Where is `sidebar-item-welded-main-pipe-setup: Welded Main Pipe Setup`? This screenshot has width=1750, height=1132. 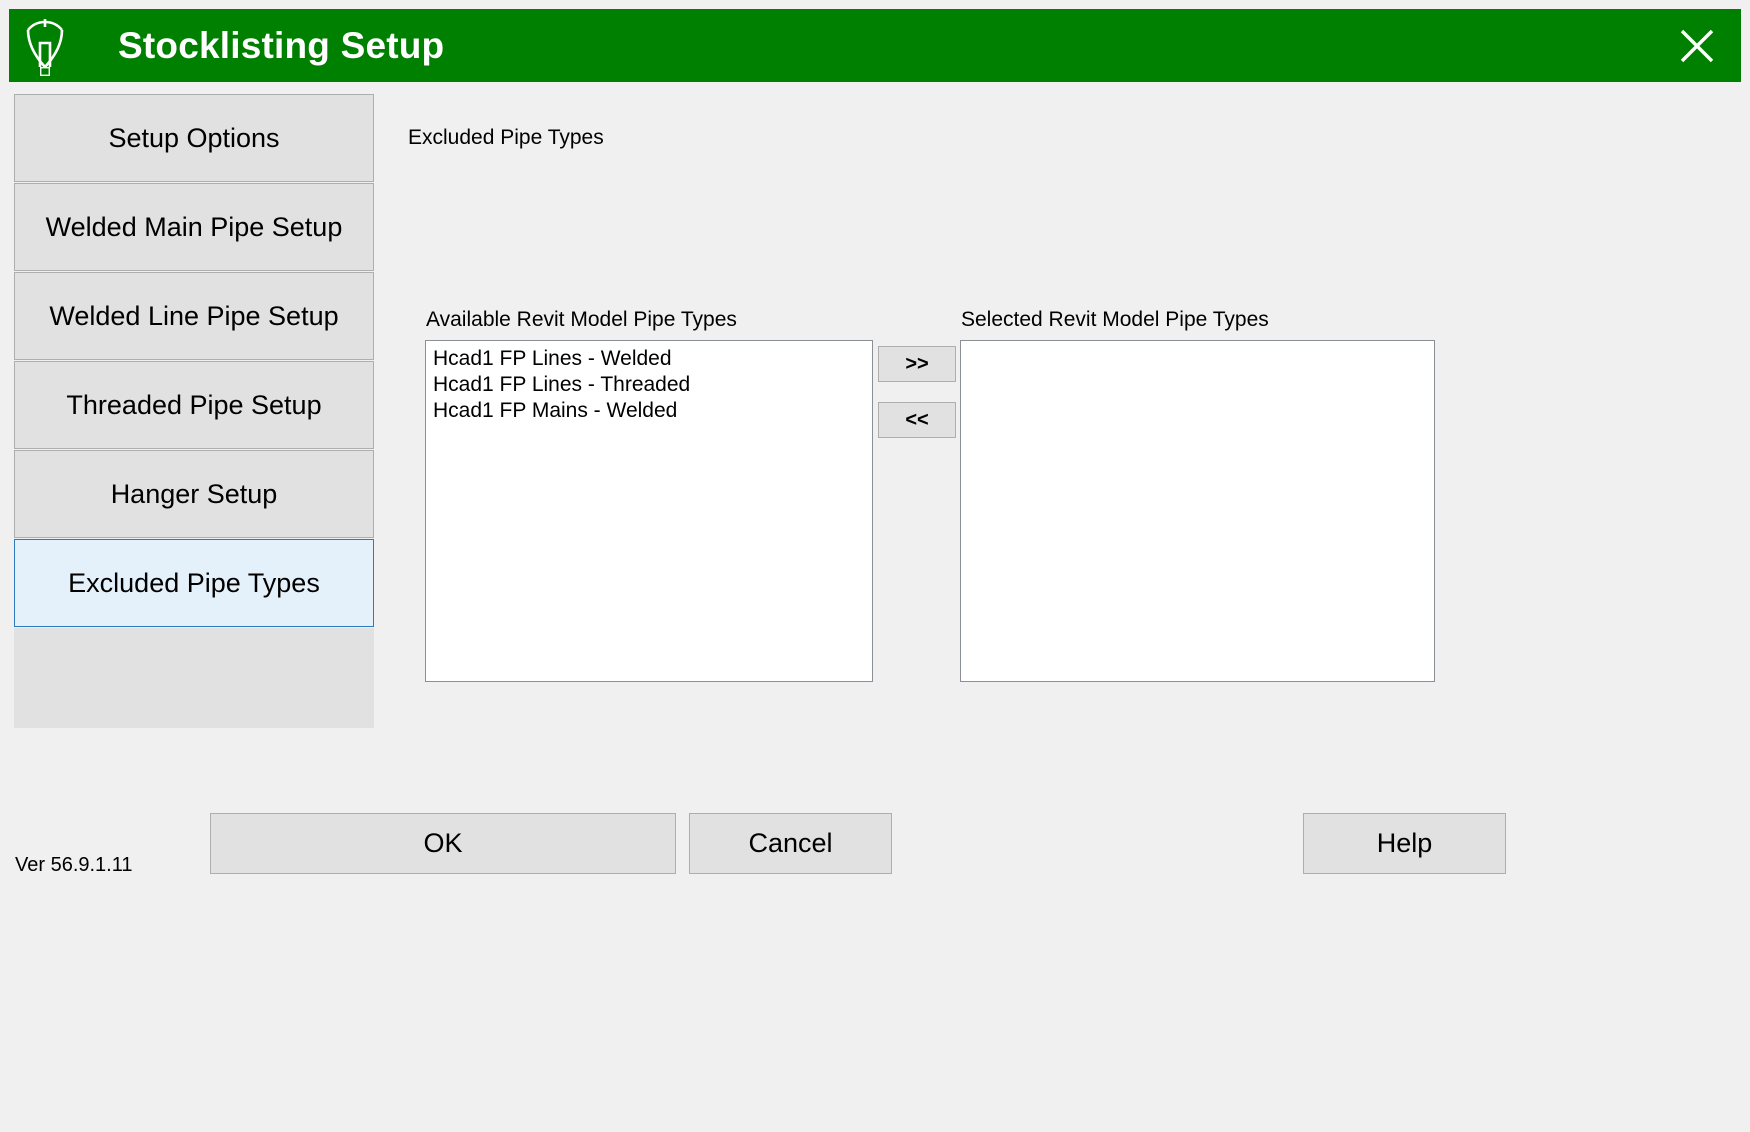
sidebar-item-welded-main-pipe-setup: Welded Main Pipe Setup is located at coordinates (194, 227).